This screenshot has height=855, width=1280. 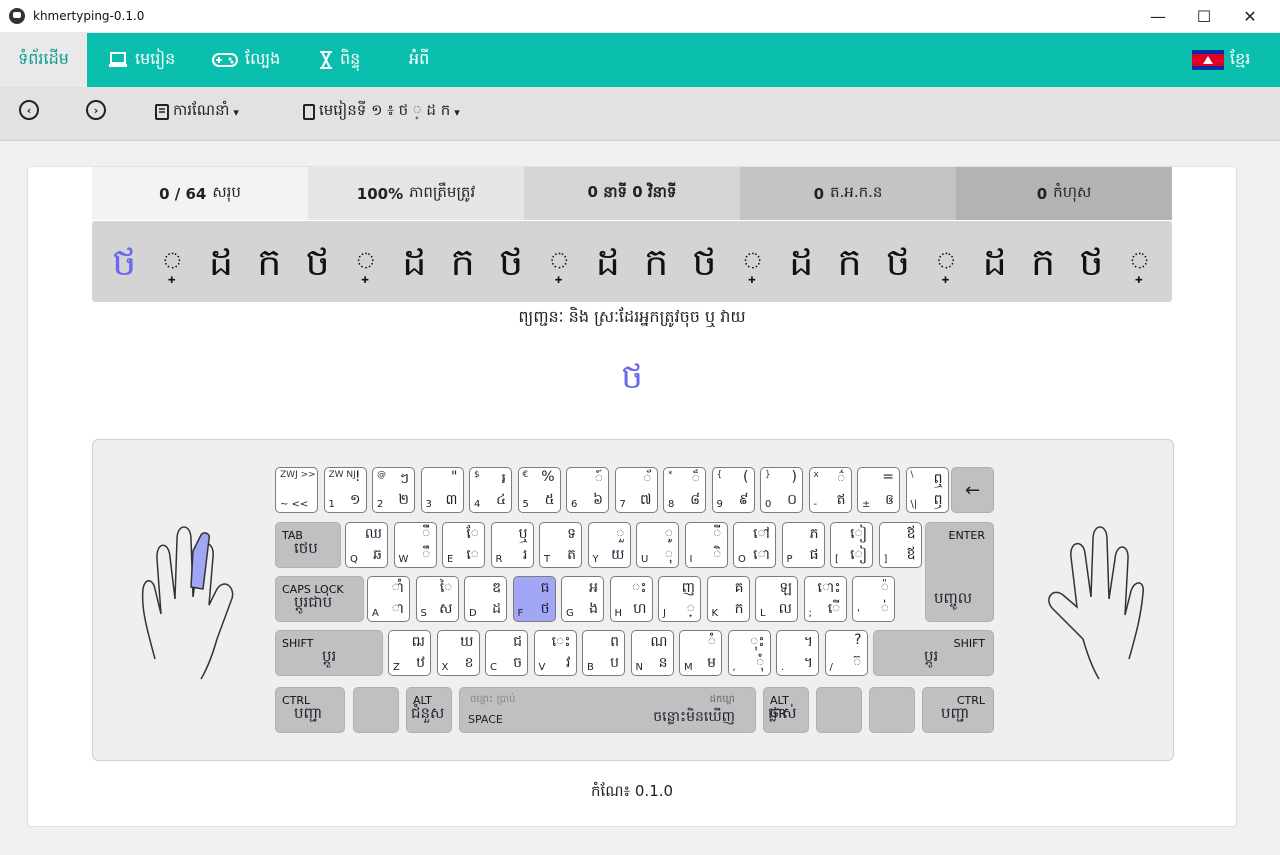 I want to click on key-khmer-char: ដ, so click(x=496, y=609).